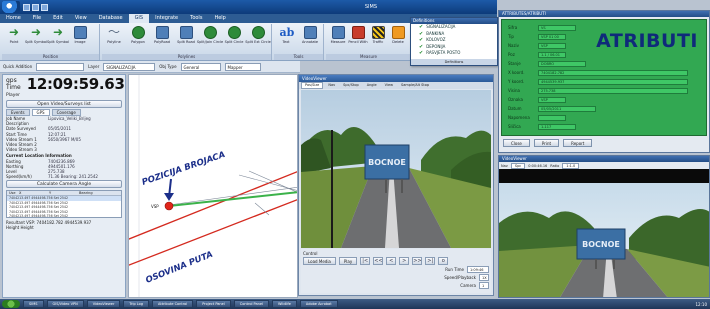 This screenshot has height=309, width=710. I want to click on tool-polyroad: PolyRoad, so click(162, 39).